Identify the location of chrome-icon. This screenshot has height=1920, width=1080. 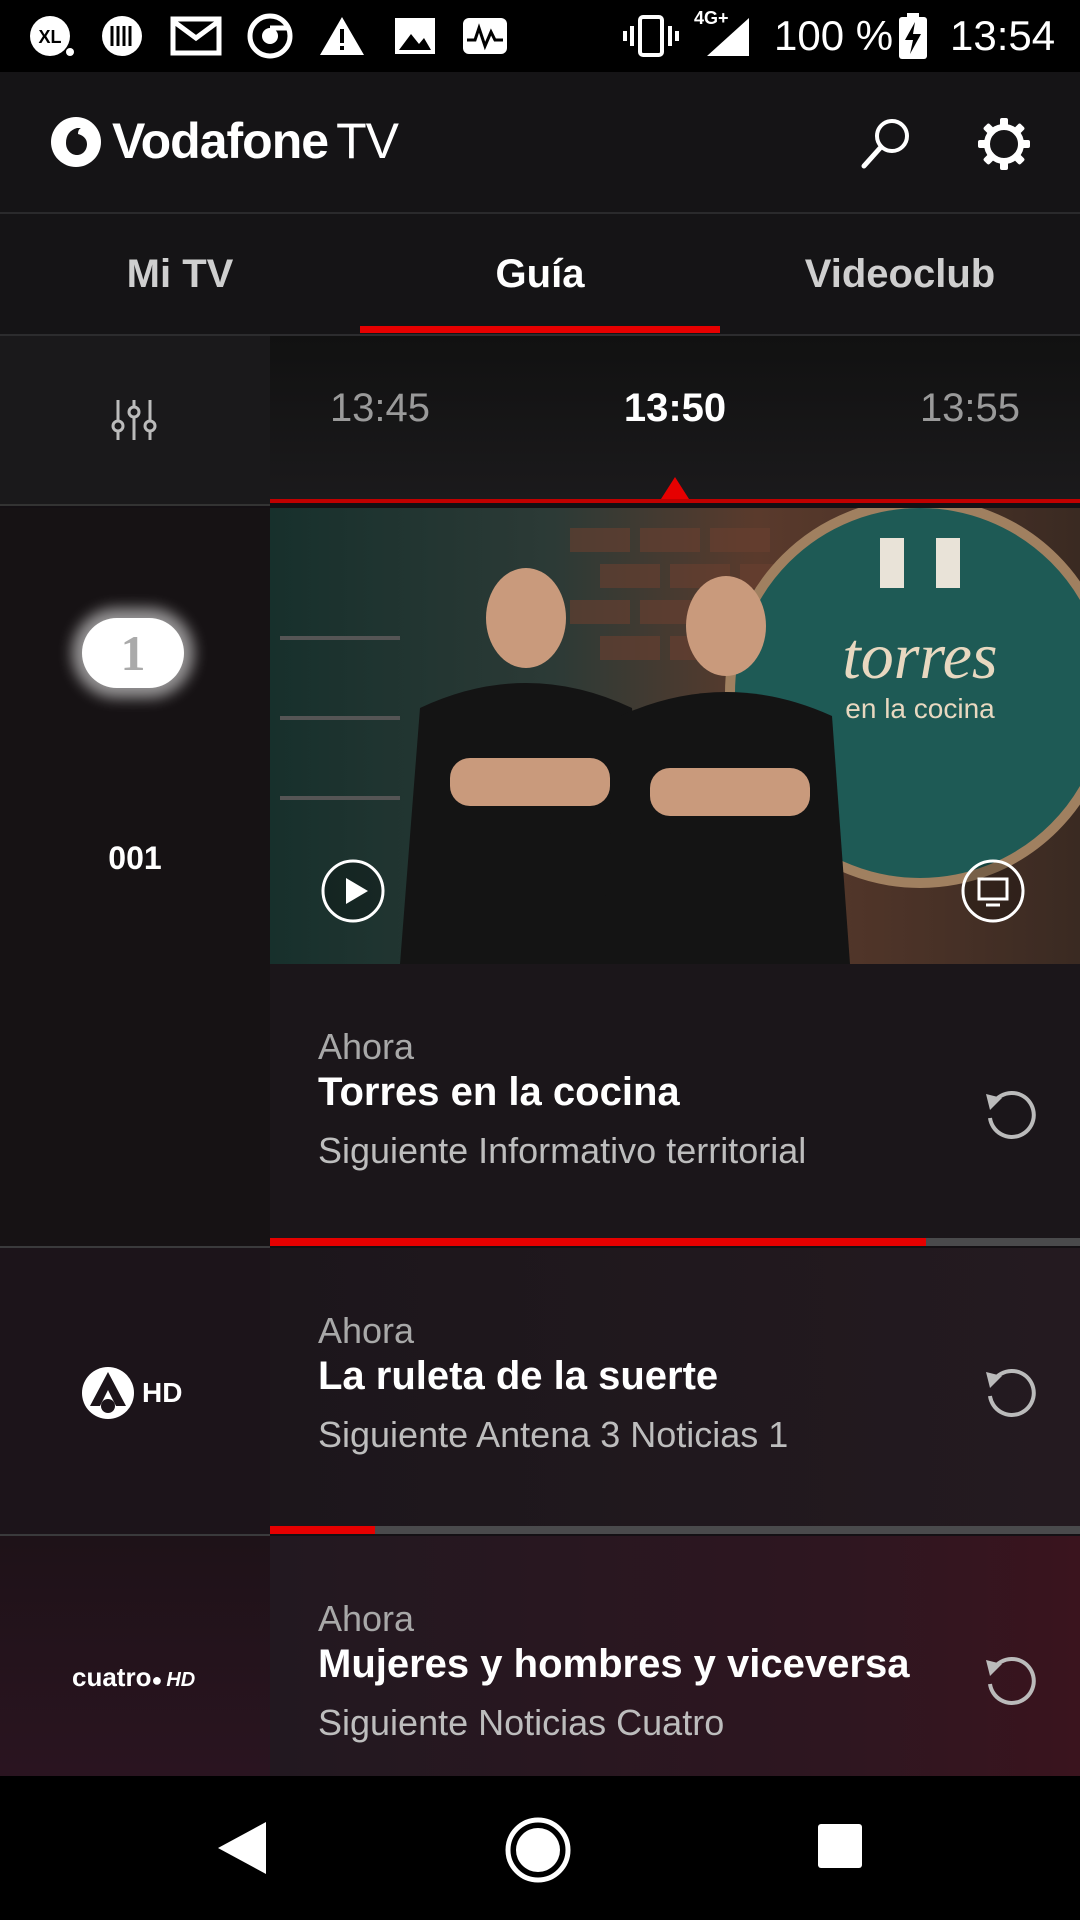
(270, 36).